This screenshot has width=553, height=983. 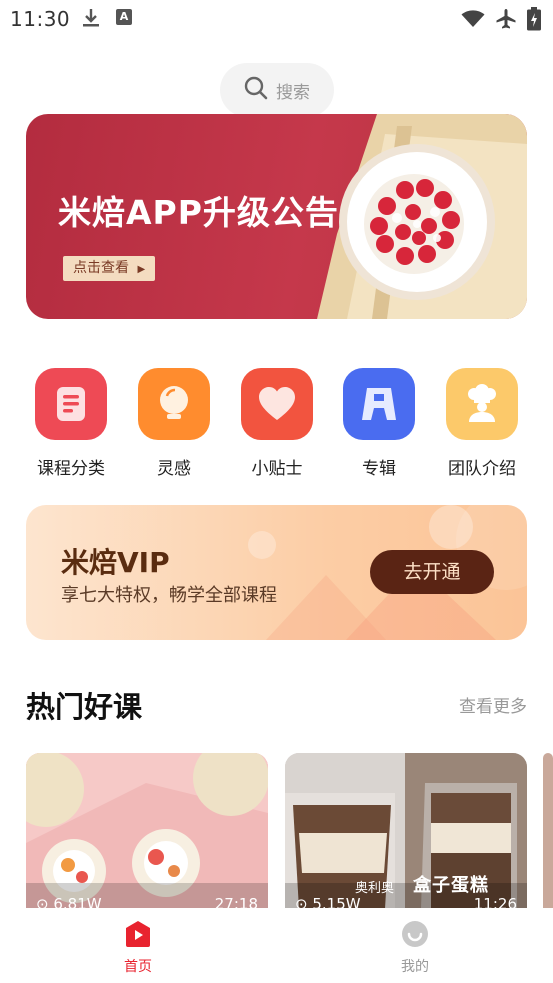 I want to click on heart-icon, so click(x=277, y=404).